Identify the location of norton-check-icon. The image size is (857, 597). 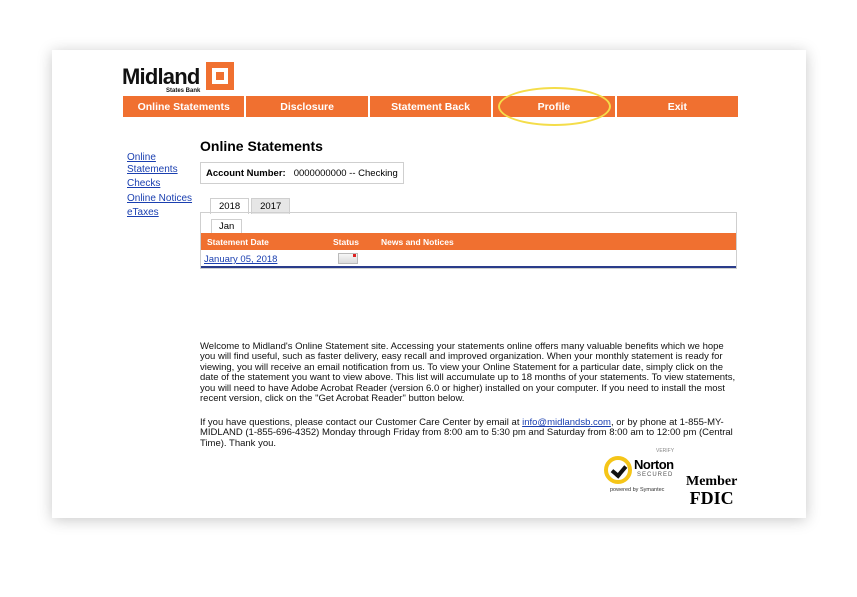
(618, 470).